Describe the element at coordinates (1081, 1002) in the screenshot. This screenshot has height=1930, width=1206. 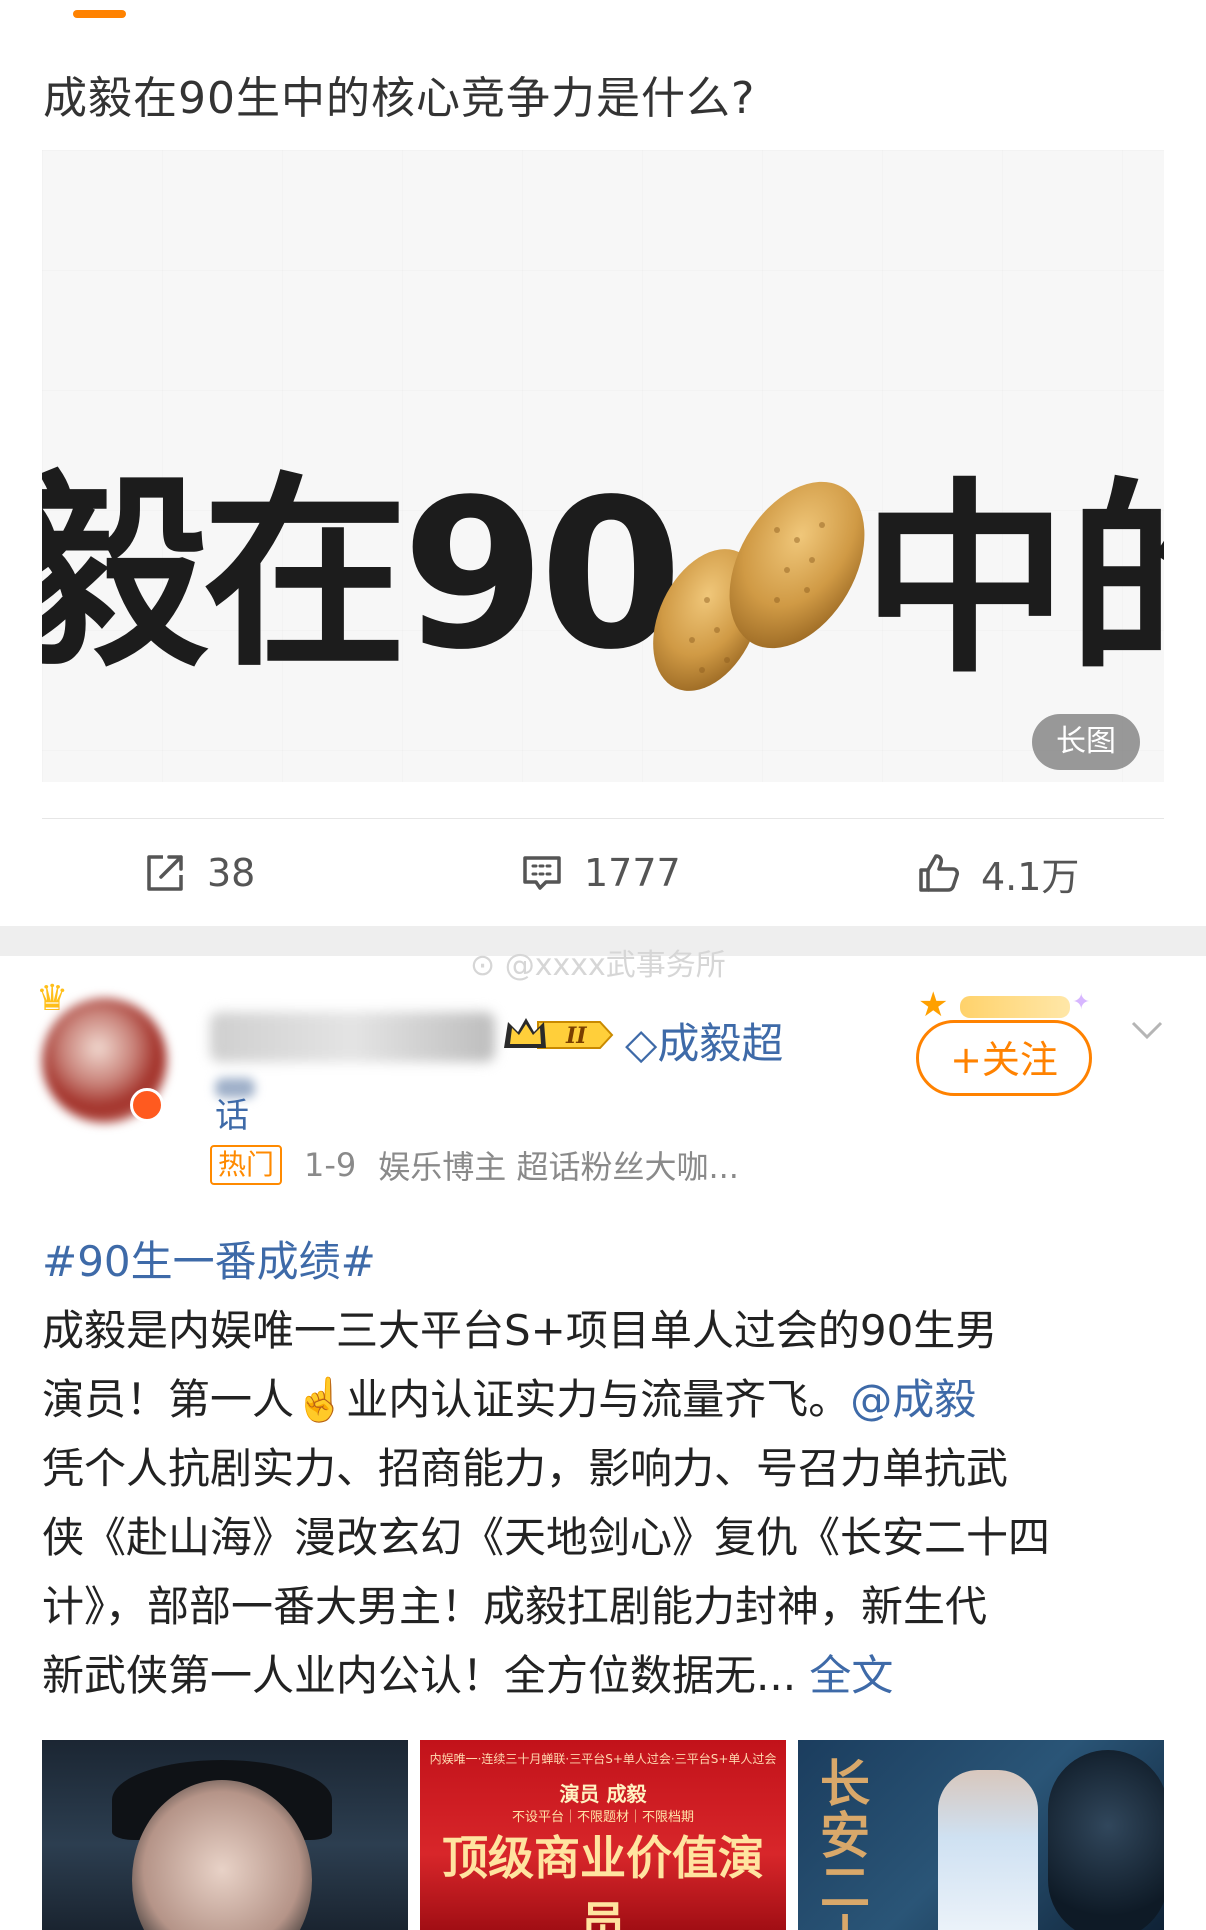
I see `sparkle-icon: ✦` at that location.